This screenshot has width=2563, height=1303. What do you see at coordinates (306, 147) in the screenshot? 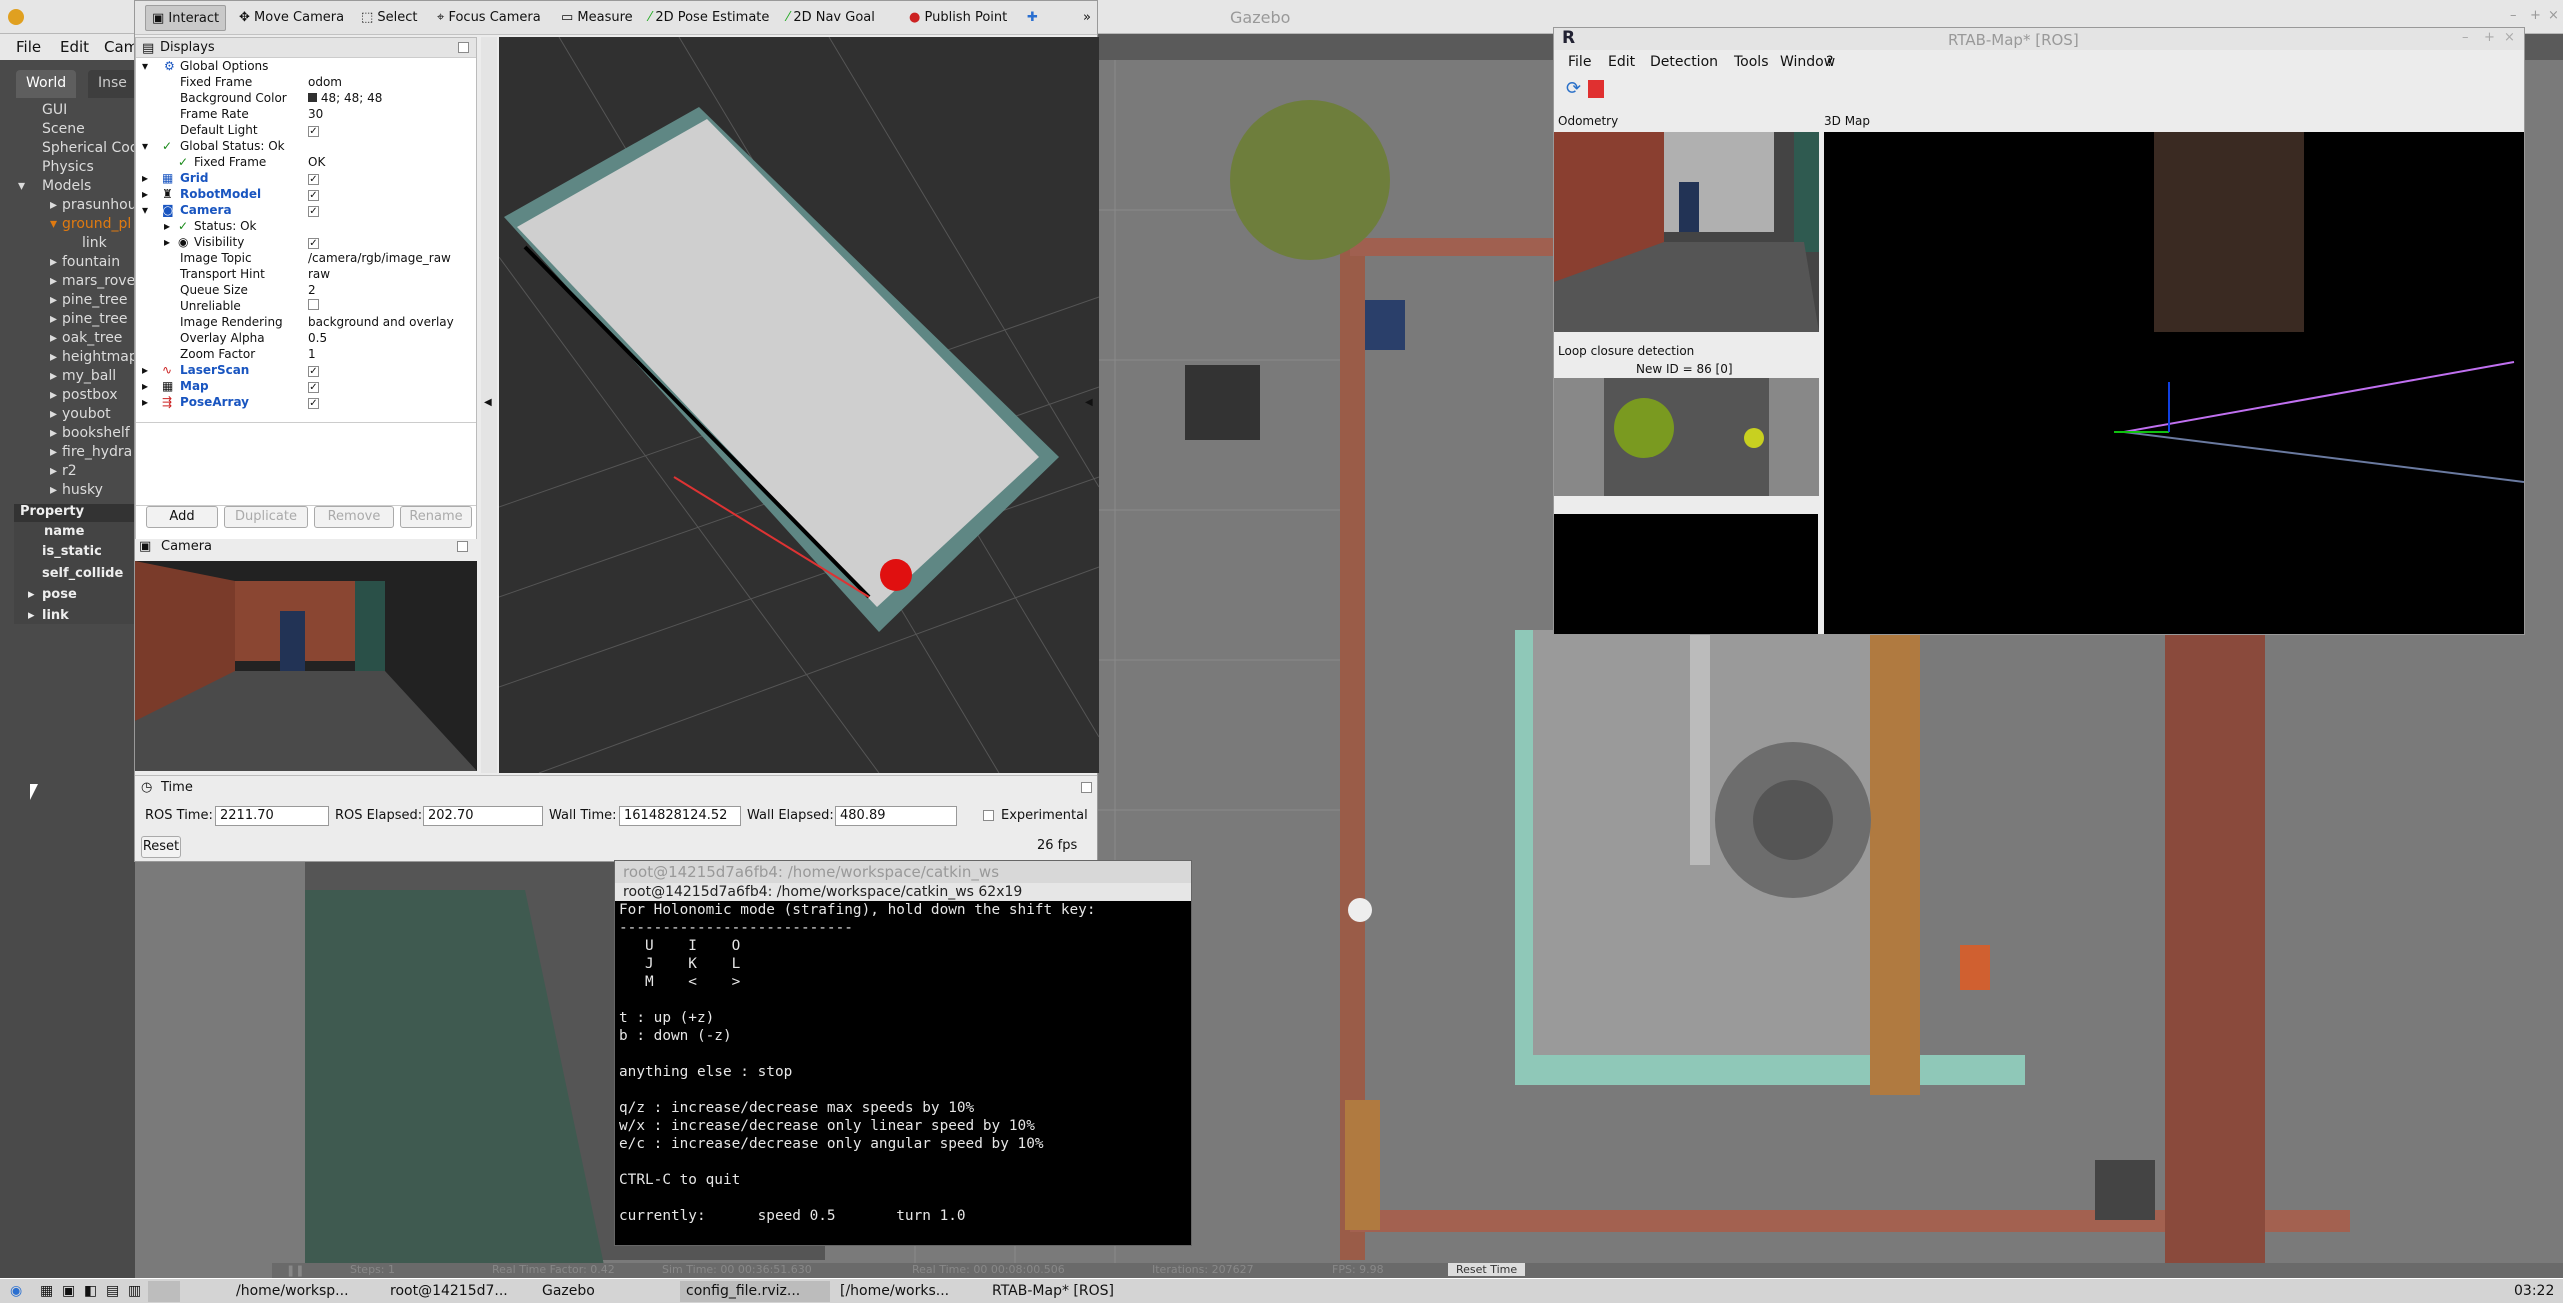
I see `display-row: ▾ ✓ Global Status: Ok` at bounding box center [306, 147].